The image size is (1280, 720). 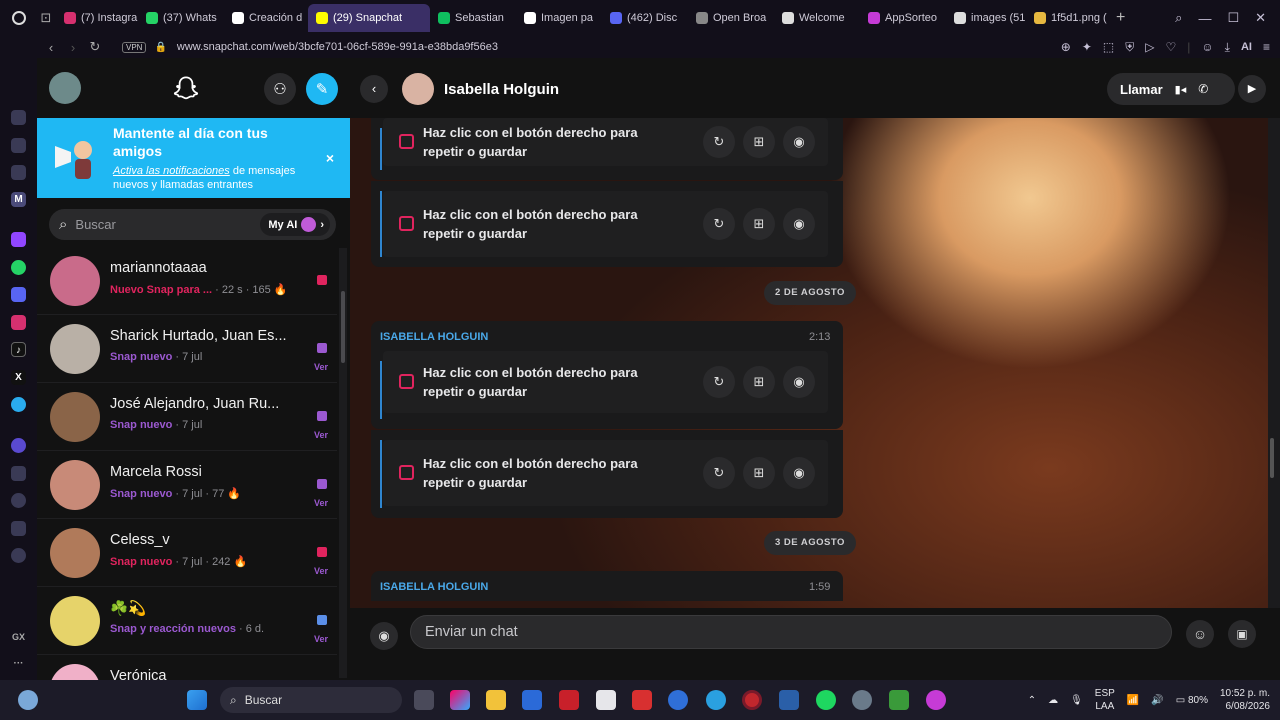 I want to click on send-icon: ▷, so click(x=1149, y=47).